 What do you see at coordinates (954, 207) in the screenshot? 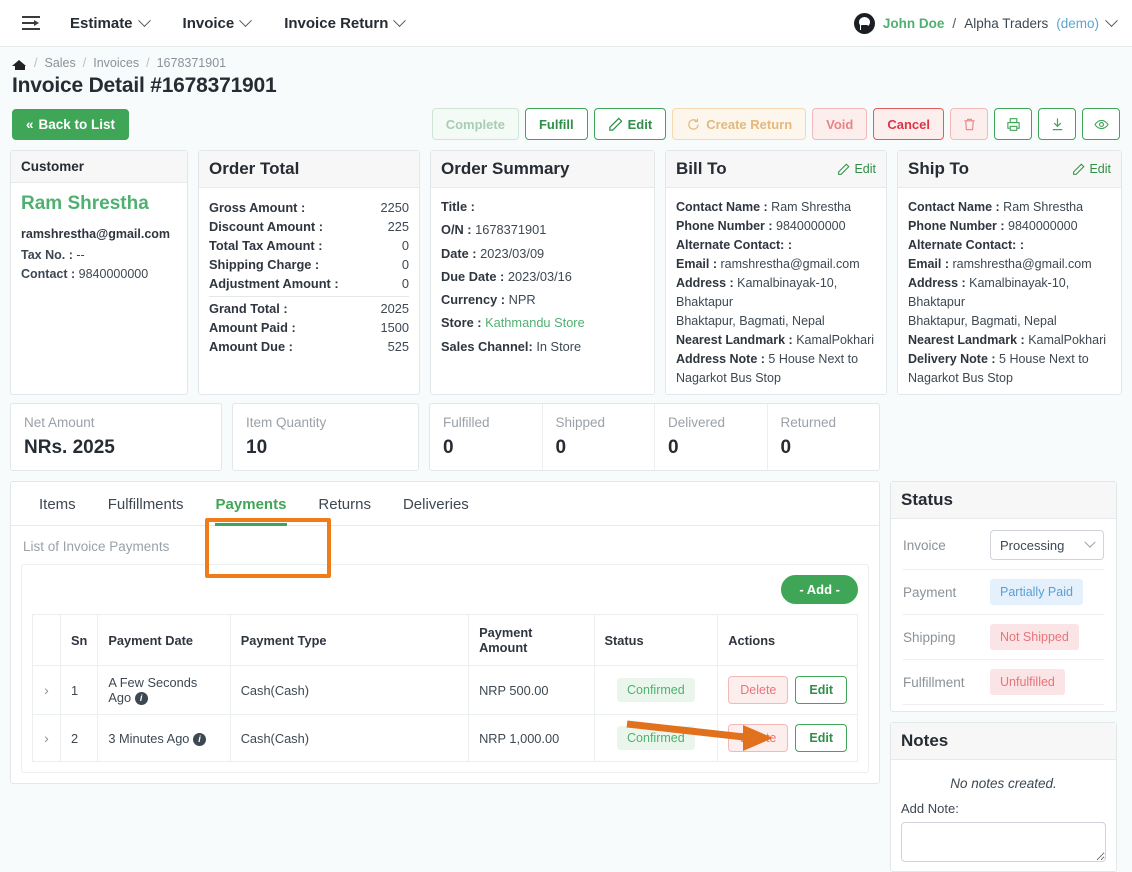
I see `ship-contact-name-label: Contact Name :` at bounding box center [954, 207].